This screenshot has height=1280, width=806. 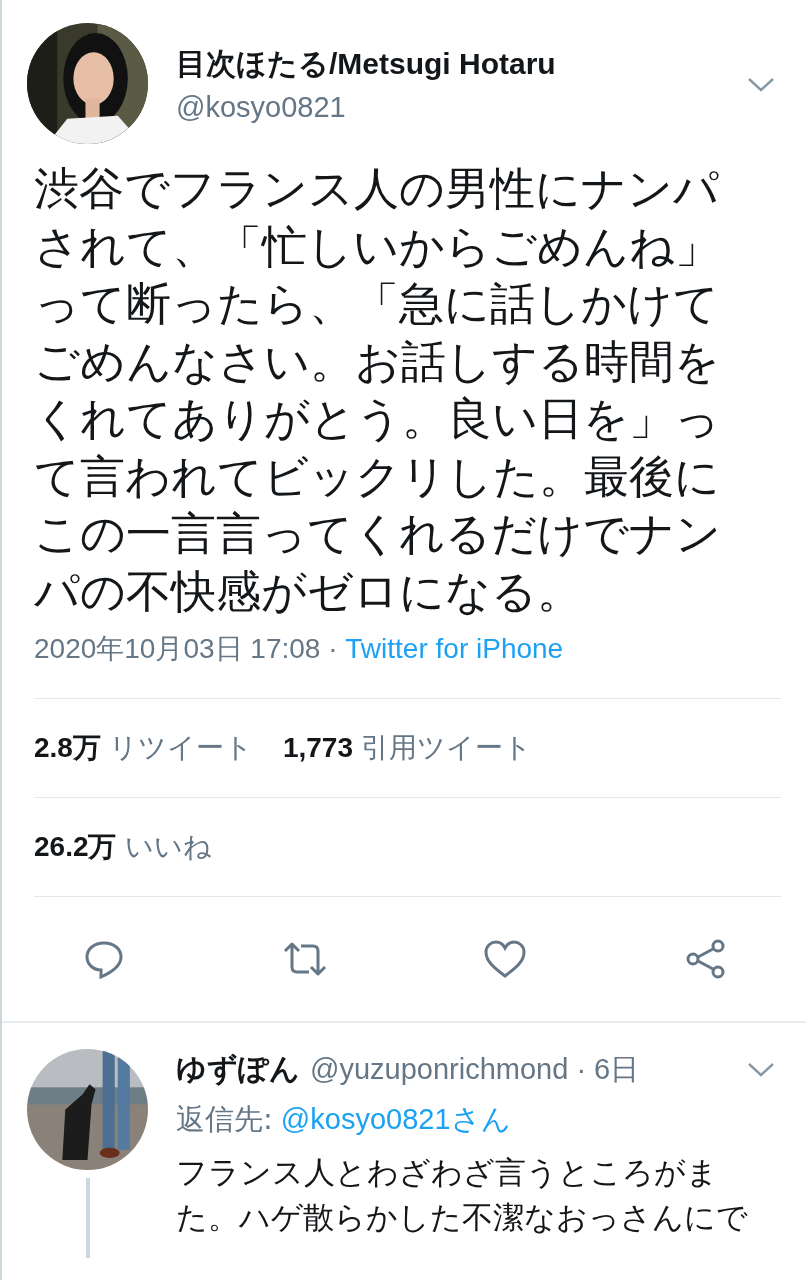 What do you see at coordinates (224, 1119) in the screenshot?
I see `reply-to-label: 返信先:` at bounding box center [224, 1119].